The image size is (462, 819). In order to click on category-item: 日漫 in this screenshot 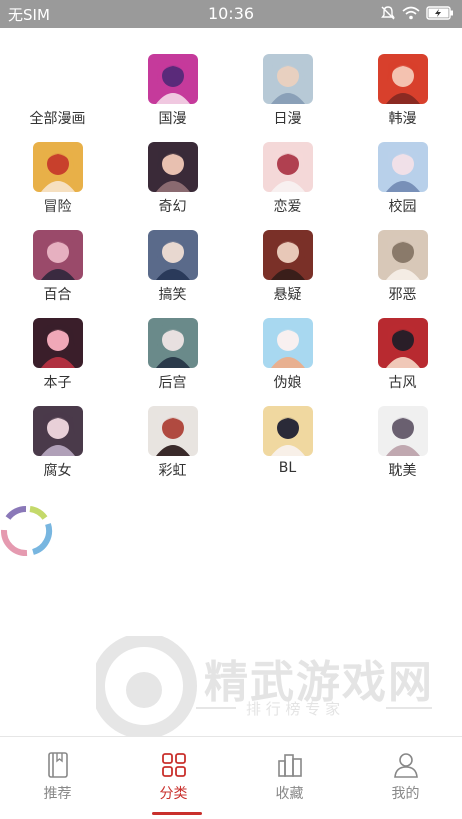, I will do `click(287, 94)`.